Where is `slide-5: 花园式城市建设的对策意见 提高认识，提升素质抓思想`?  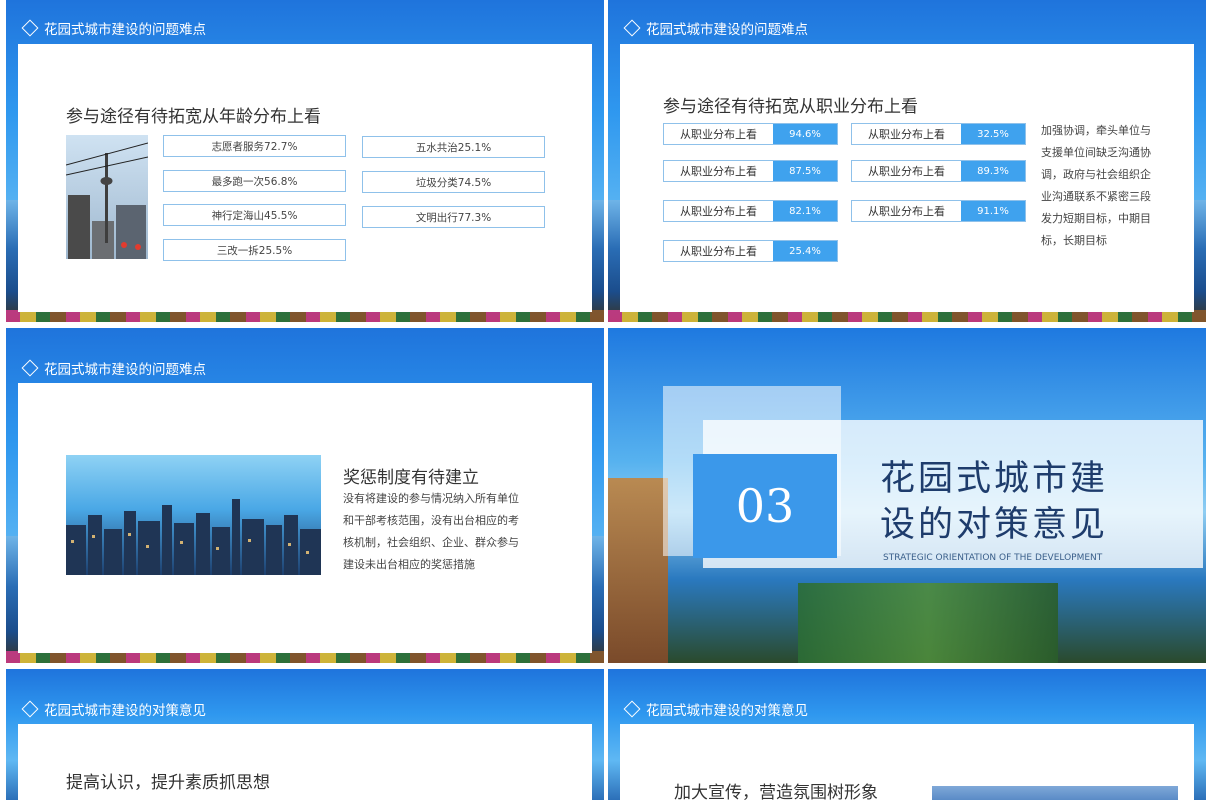
slide-5: 花园式城市建设的对策意见 提高认识，提升素质抓思想 is located at coordinates (305, 734).